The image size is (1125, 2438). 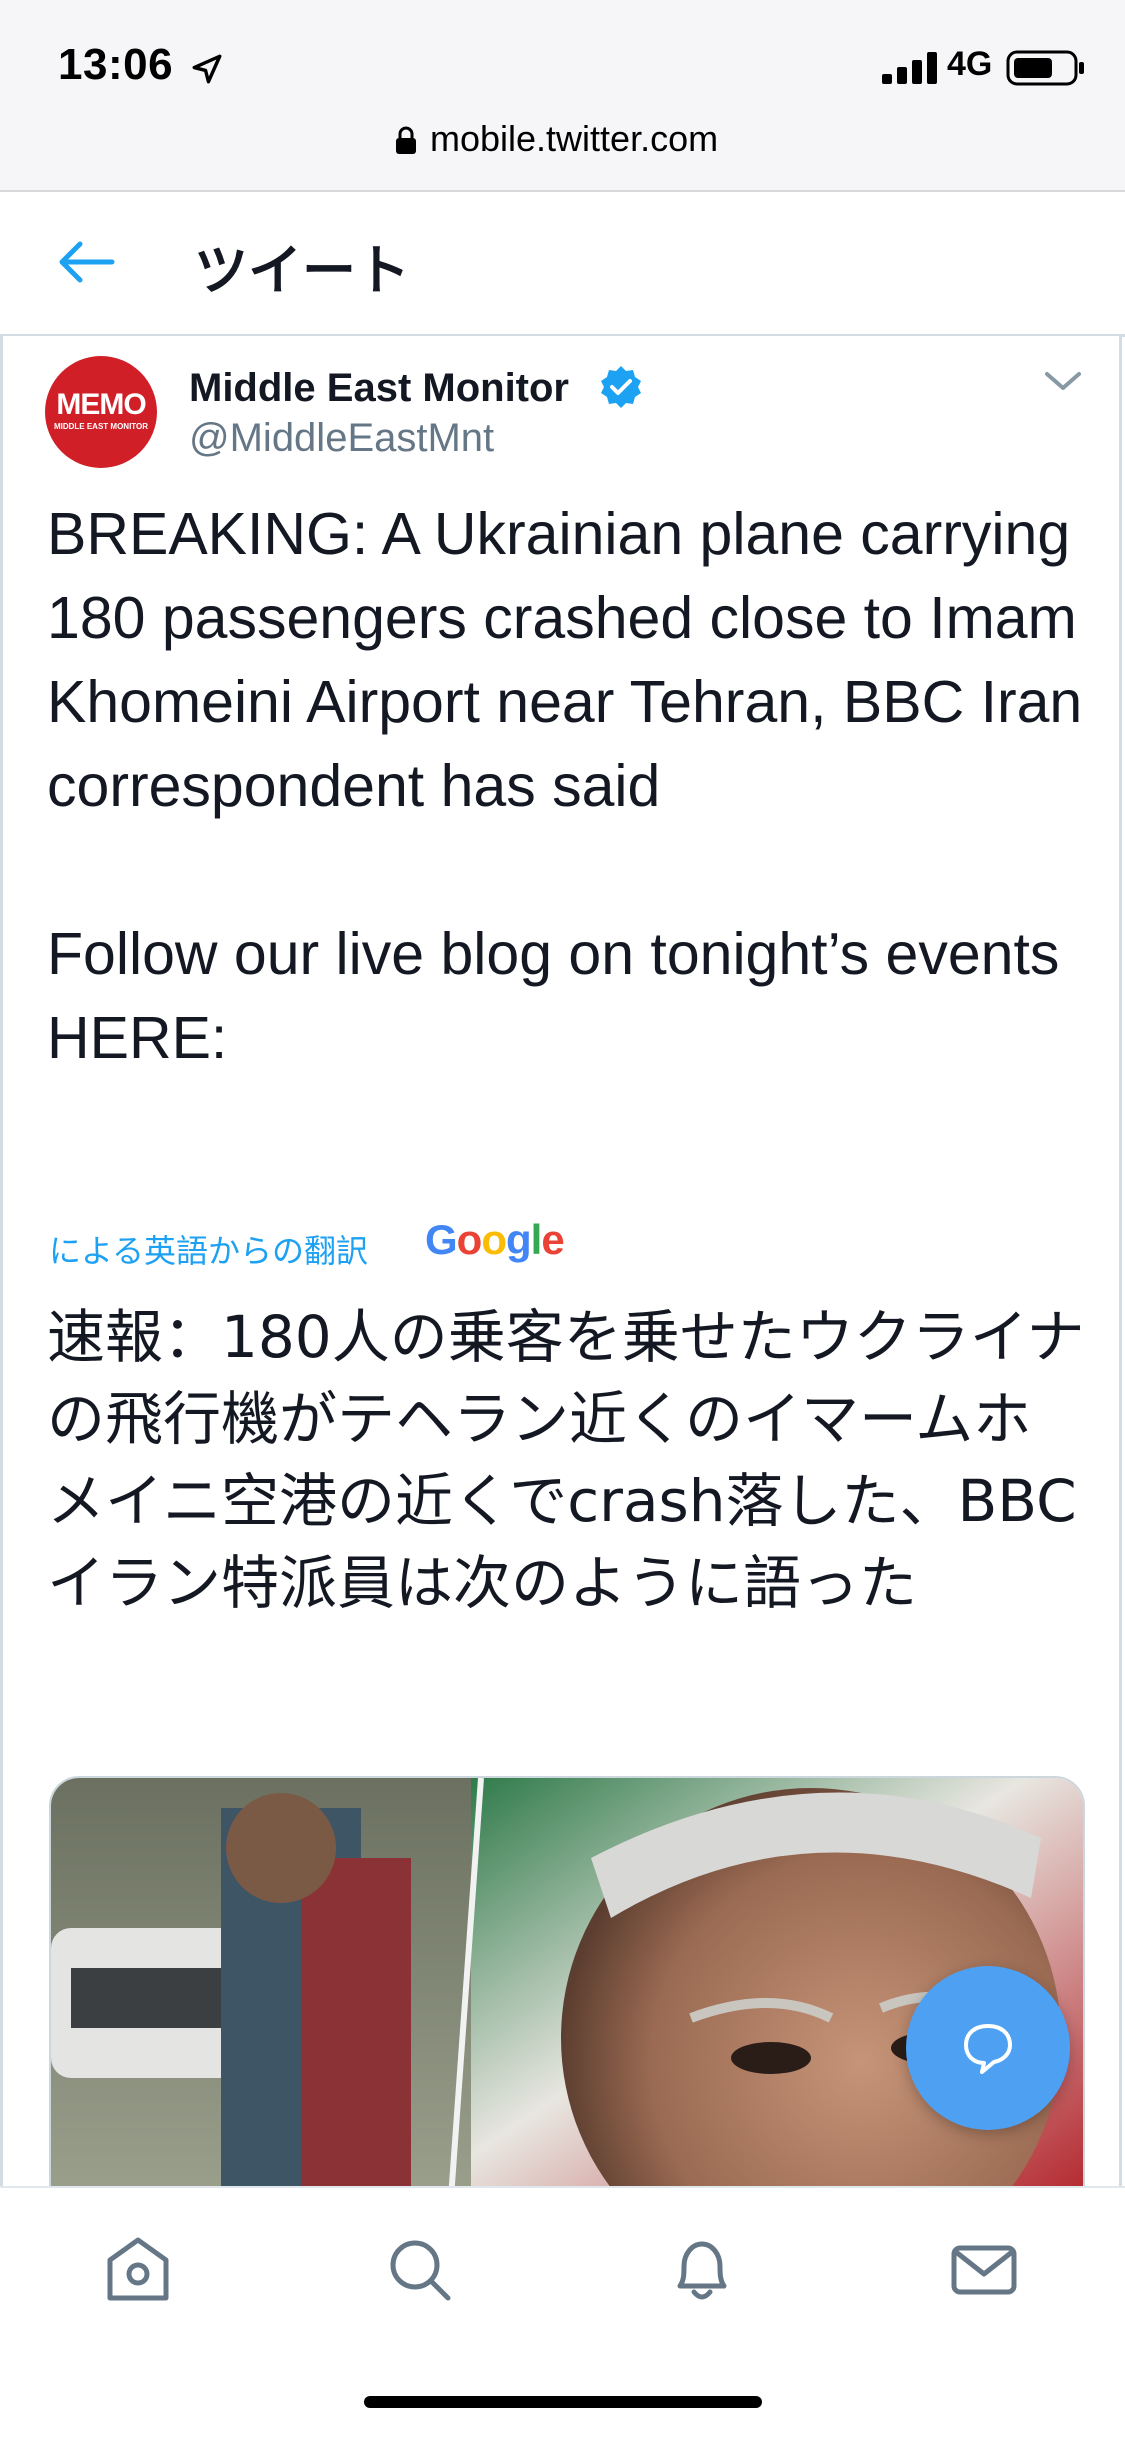 I want to click on verified-badge-icon, so click(x=621, y=387).